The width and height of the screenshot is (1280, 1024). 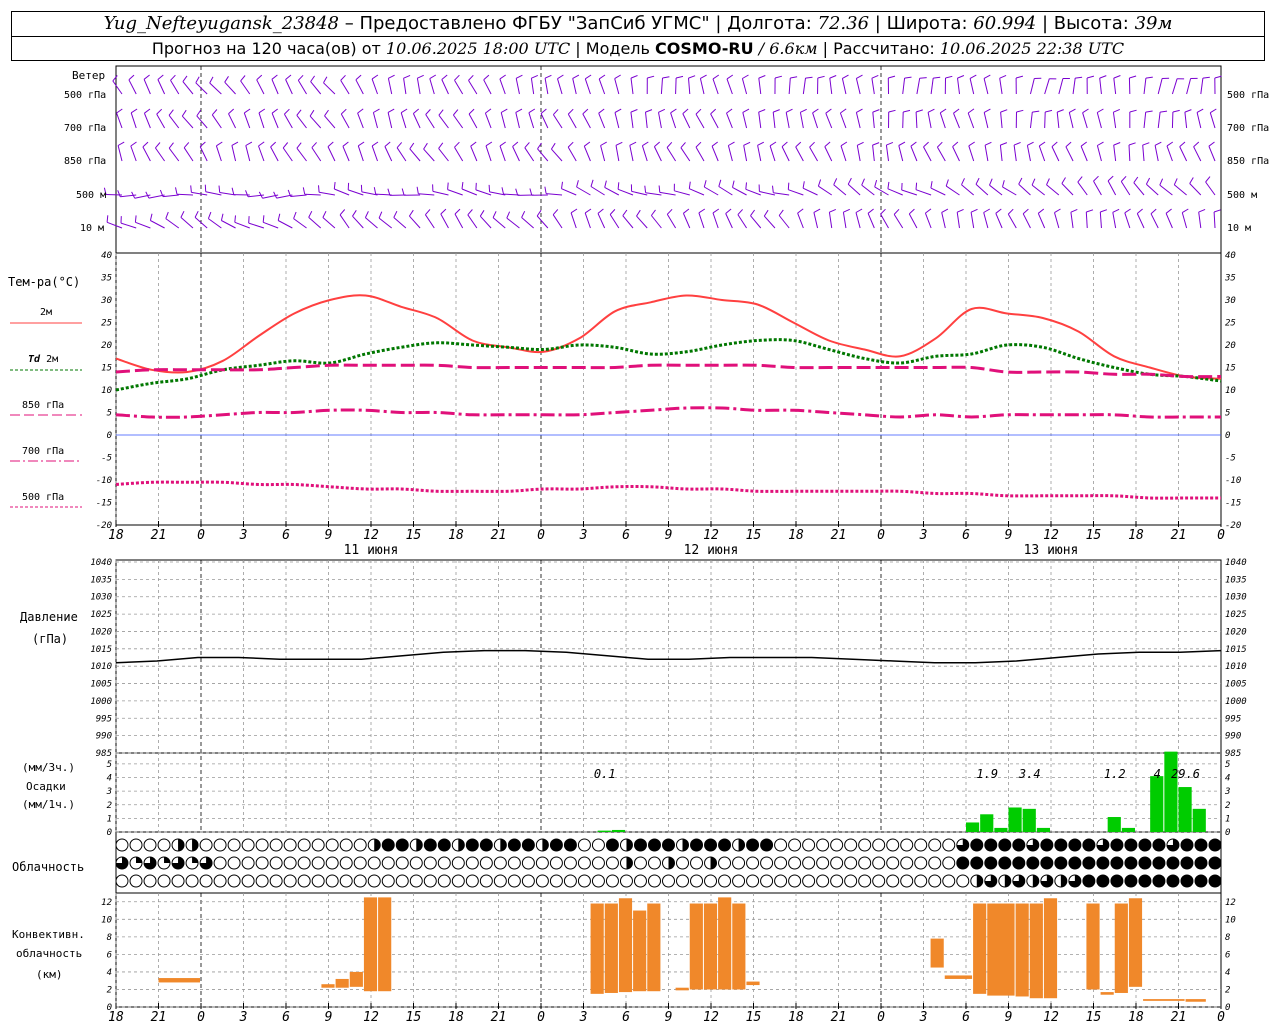 I want to click on precip-label: Осадки, so click(x=46, y=786).